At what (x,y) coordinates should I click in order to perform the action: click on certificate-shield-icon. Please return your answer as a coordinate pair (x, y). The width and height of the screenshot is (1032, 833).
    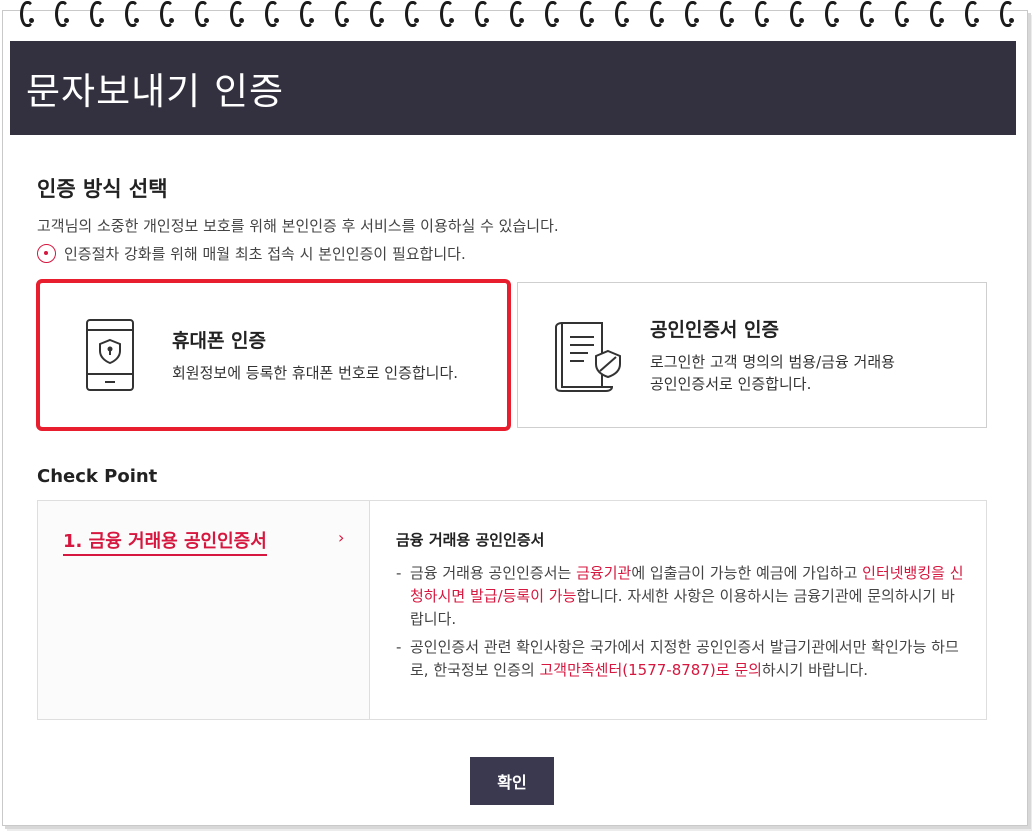
    Looking at the image, I should click on (588, 355).